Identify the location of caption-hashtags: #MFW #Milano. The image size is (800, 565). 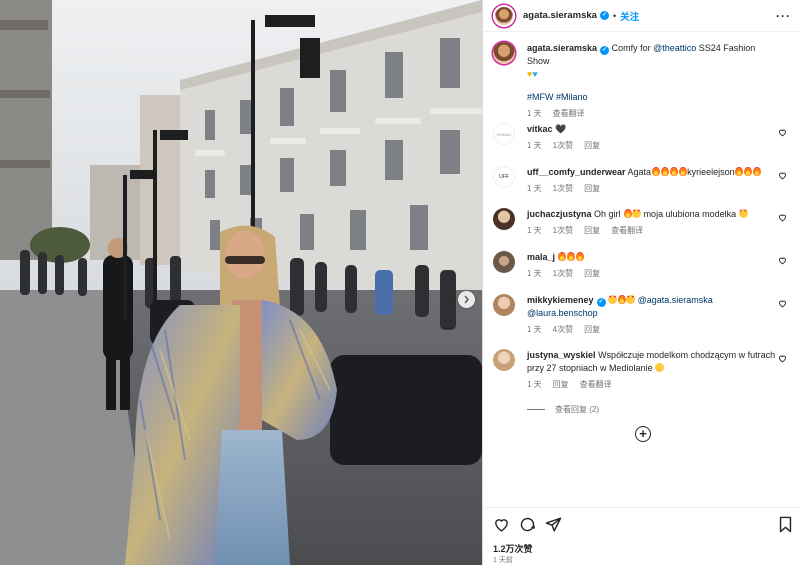
(557, 97).